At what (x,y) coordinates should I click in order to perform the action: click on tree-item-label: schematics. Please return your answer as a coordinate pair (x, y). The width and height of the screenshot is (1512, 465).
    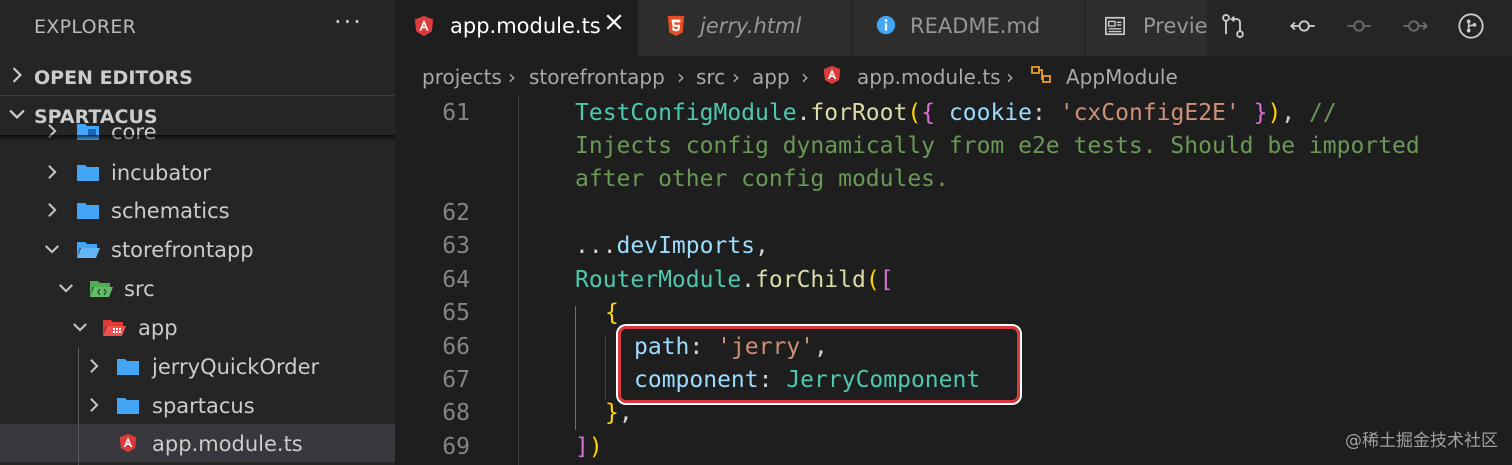
    Looking at the image, I should click on (170, 211).